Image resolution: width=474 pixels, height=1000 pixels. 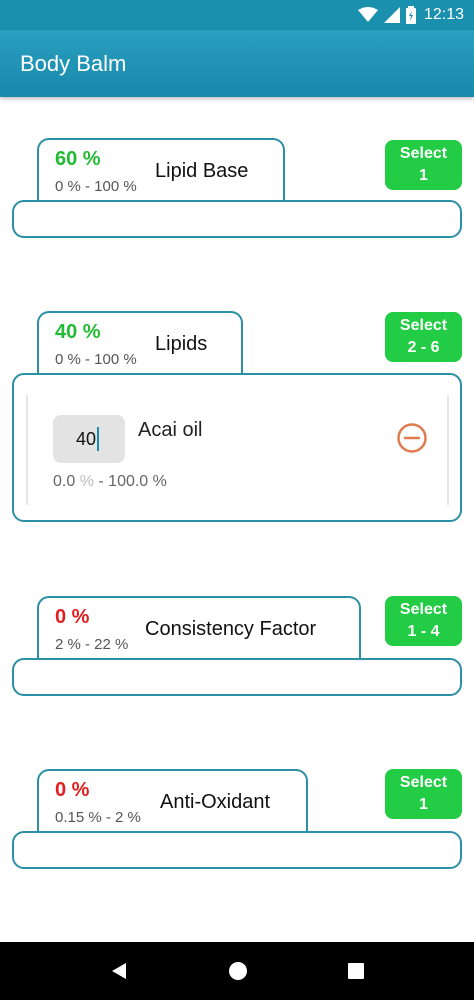 What do you see at coordinates (423, 621) in the screenshot?
I see `select-button: Select 1 - 4` at bounding box center [423, 621].